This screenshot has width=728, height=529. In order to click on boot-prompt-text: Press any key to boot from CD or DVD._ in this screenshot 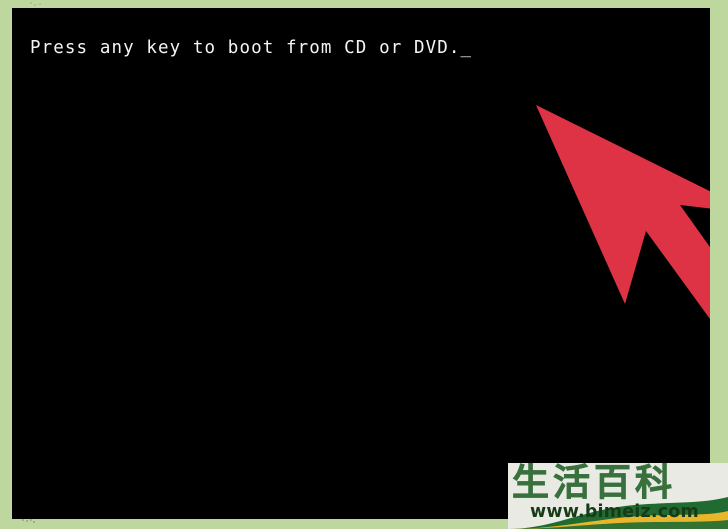, I will do `click(251, 48)`.